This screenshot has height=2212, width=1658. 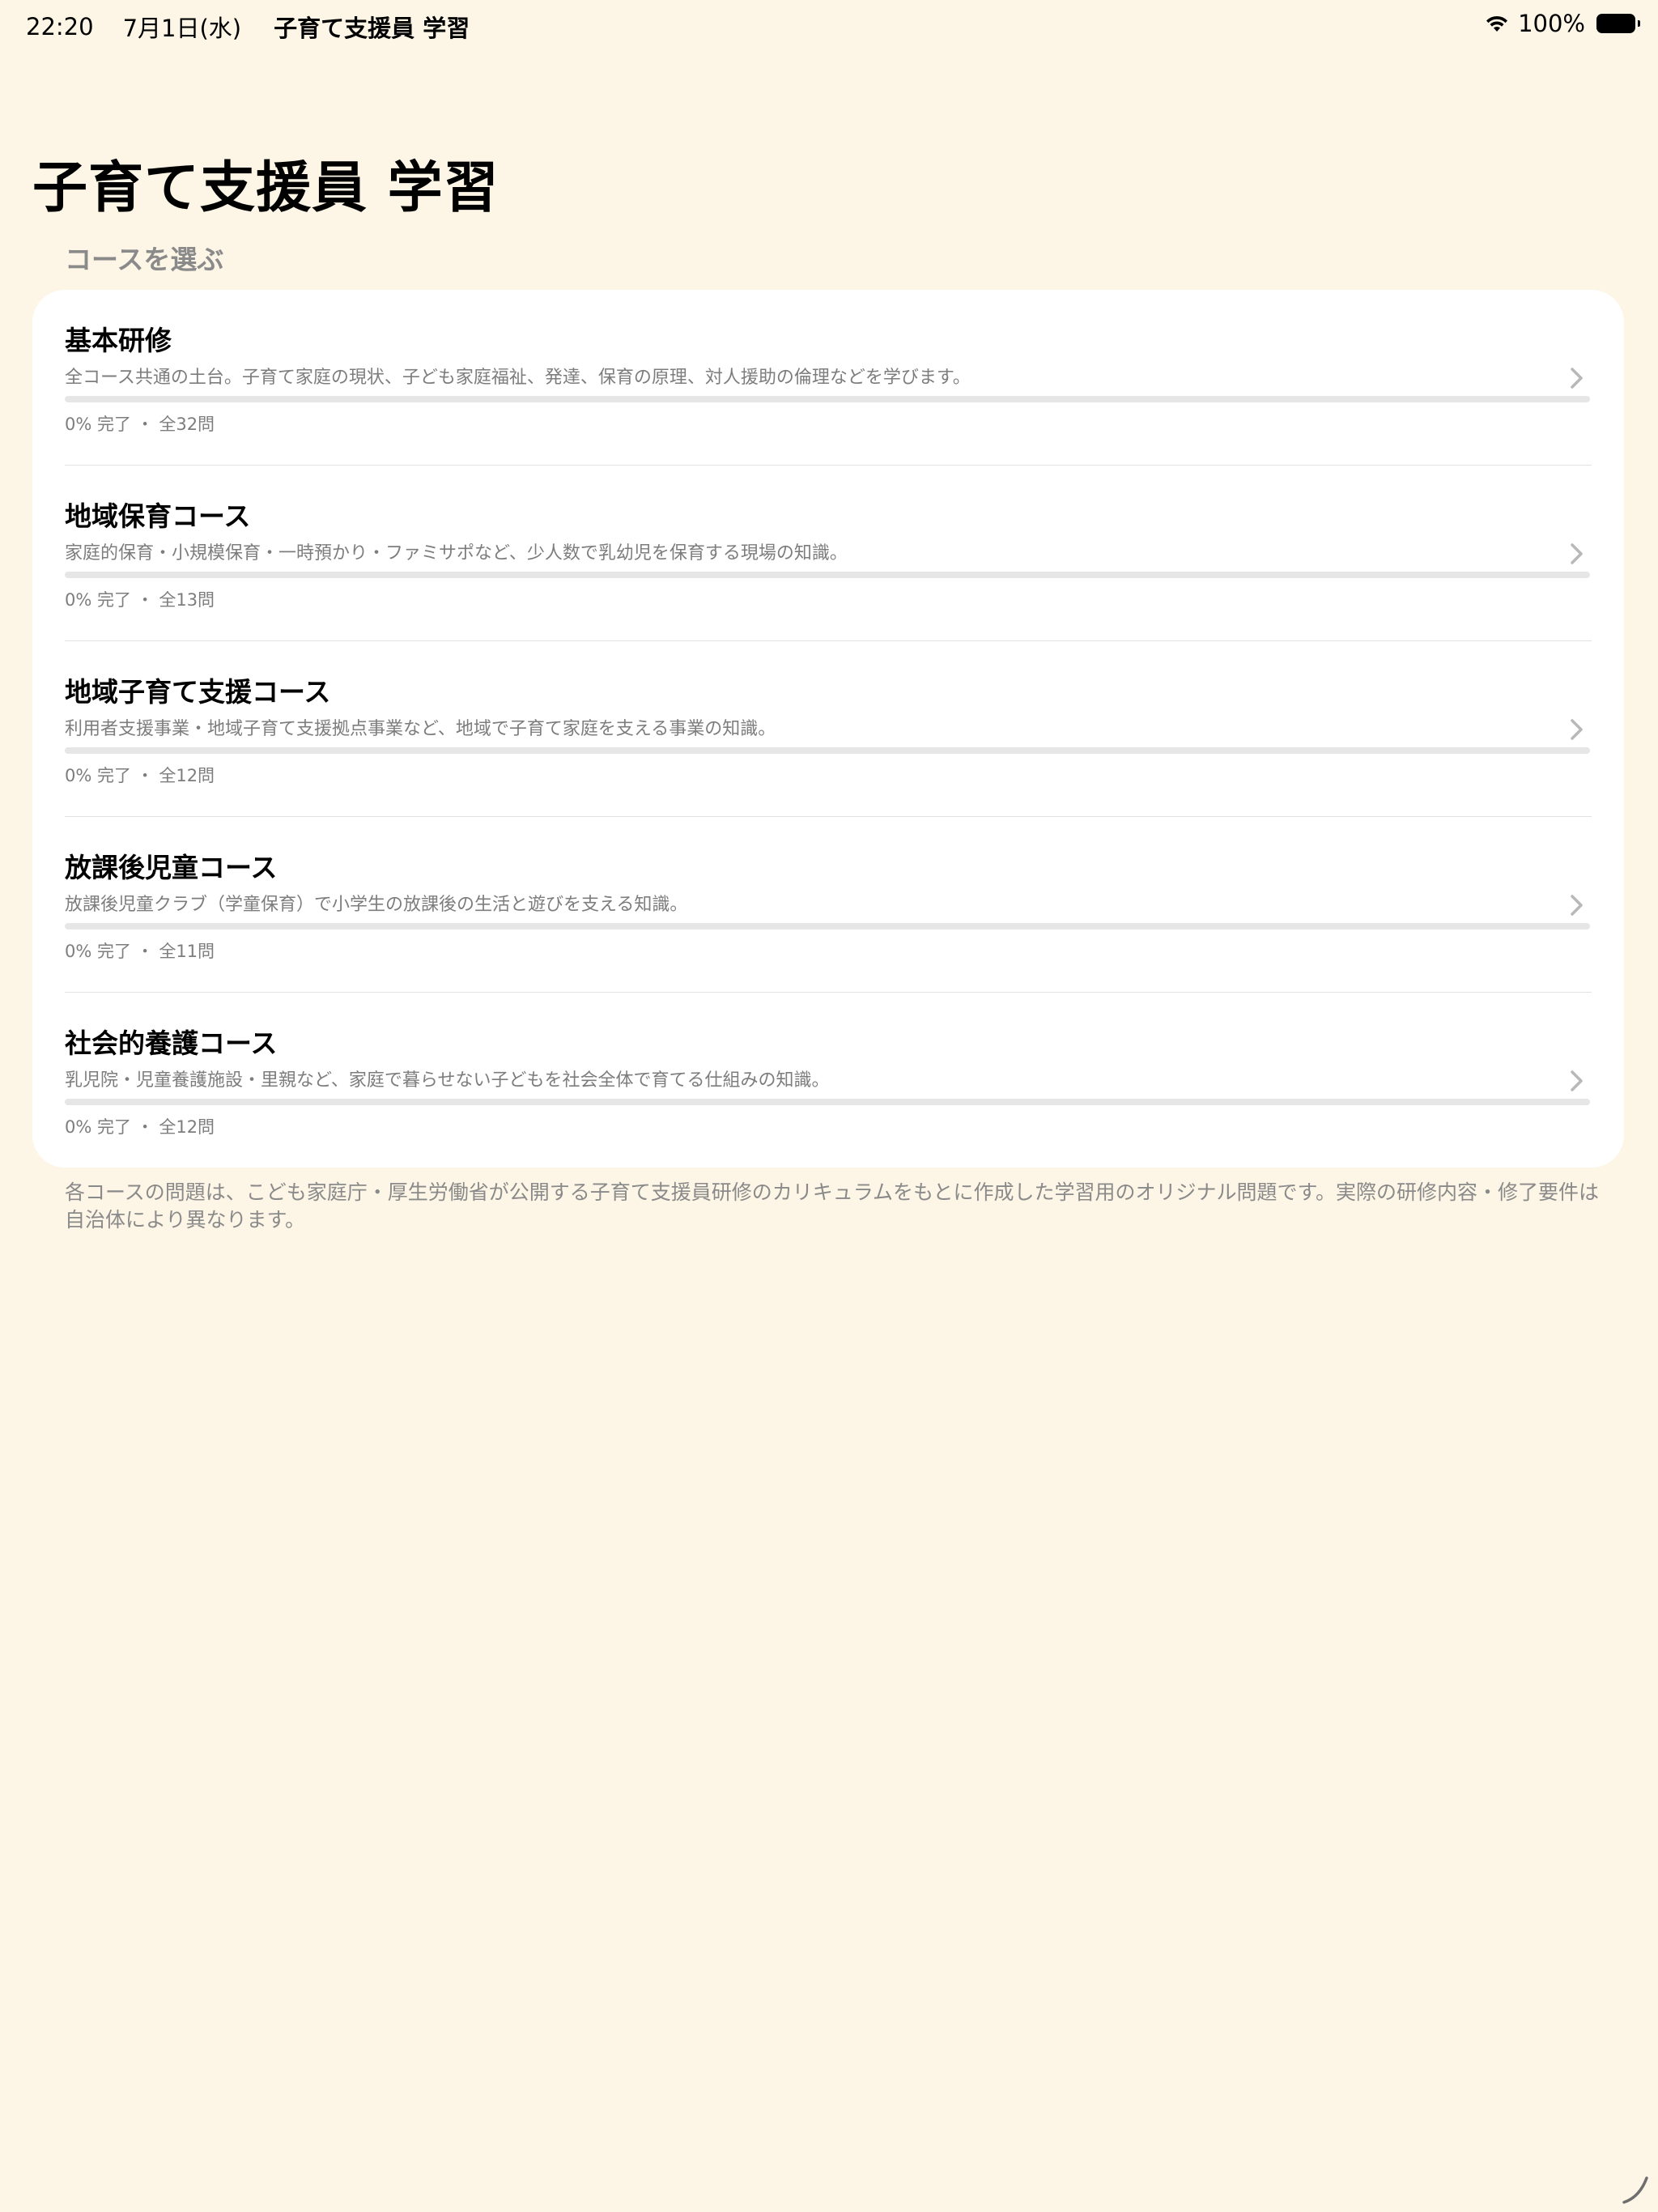 I want to click on course-description: 利用者支援事業・地域子育て支援拠点事業など、地域で子育て家庭を支える事業の知識。, so click(x=420, y=729).